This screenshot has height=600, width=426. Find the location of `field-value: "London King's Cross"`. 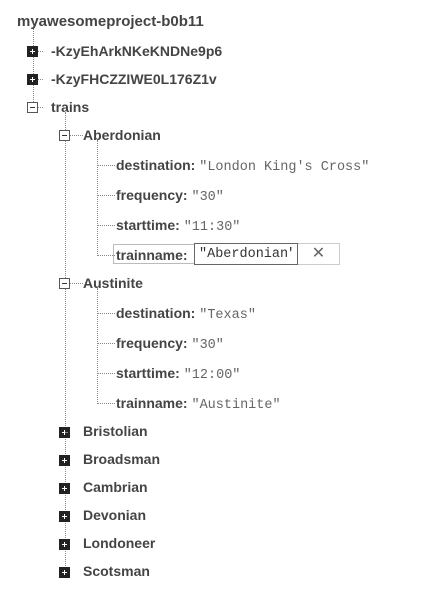

field-value: "London King's Cross" is located at coordinates (284, 167).